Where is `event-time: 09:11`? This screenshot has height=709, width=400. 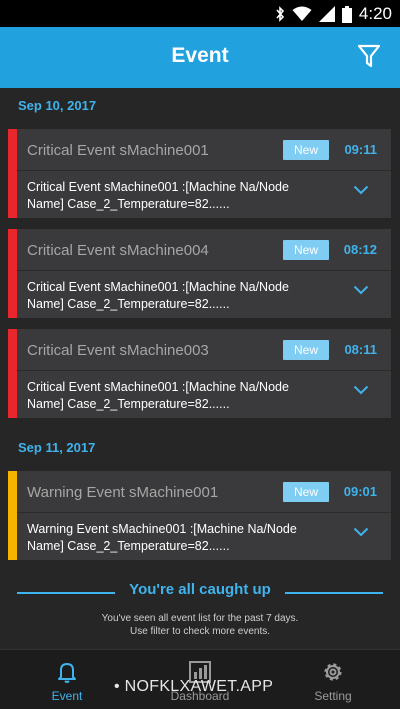 event-time: 09:11 is located at coordinates (360, 149).